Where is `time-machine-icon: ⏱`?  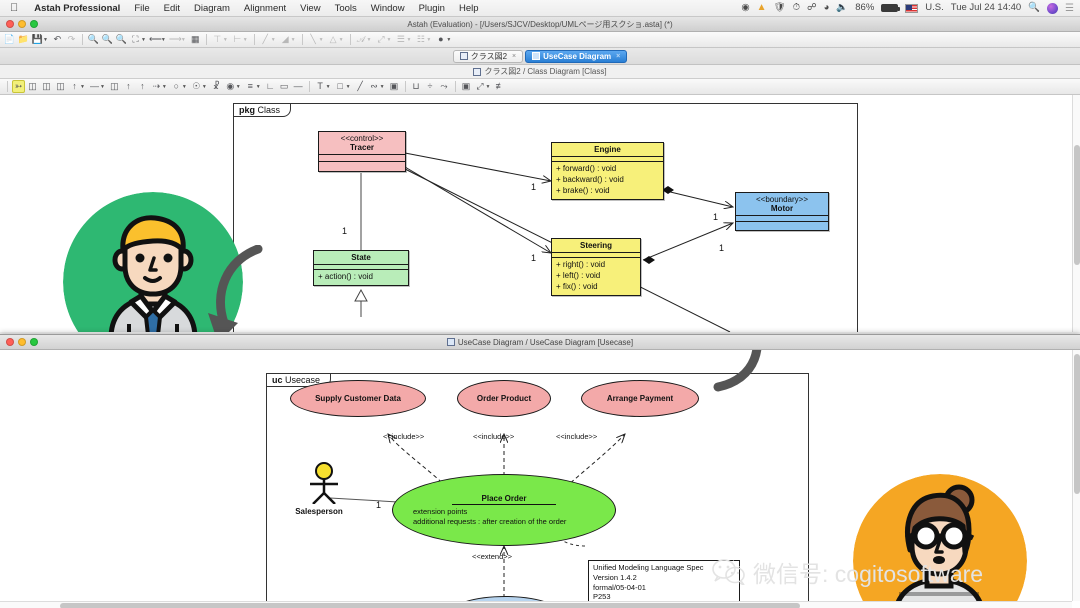
time-machine-icon: ⏱ is located at coordinates (796, 8).